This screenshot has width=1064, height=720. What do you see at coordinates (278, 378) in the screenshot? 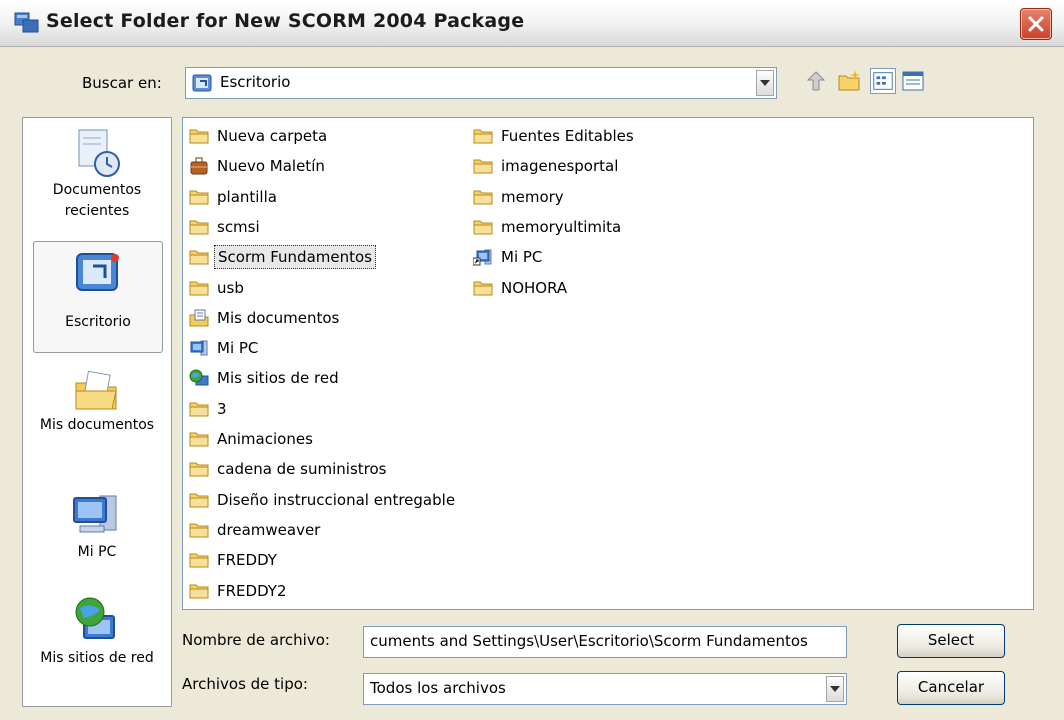
I see `file-item-name: Mis sitios de red` at bounding box center [278, 378].